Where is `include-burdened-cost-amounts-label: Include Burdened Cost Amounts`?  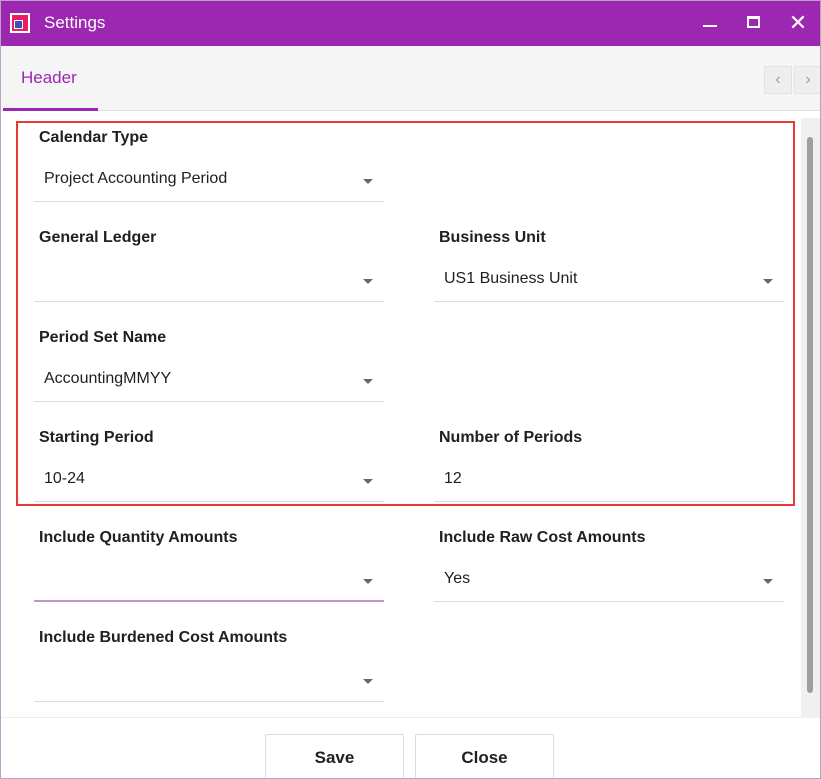
include-burdened-cost-amounts-label: Include Burdened Cost Amounts is located at coordinates (163, 637).